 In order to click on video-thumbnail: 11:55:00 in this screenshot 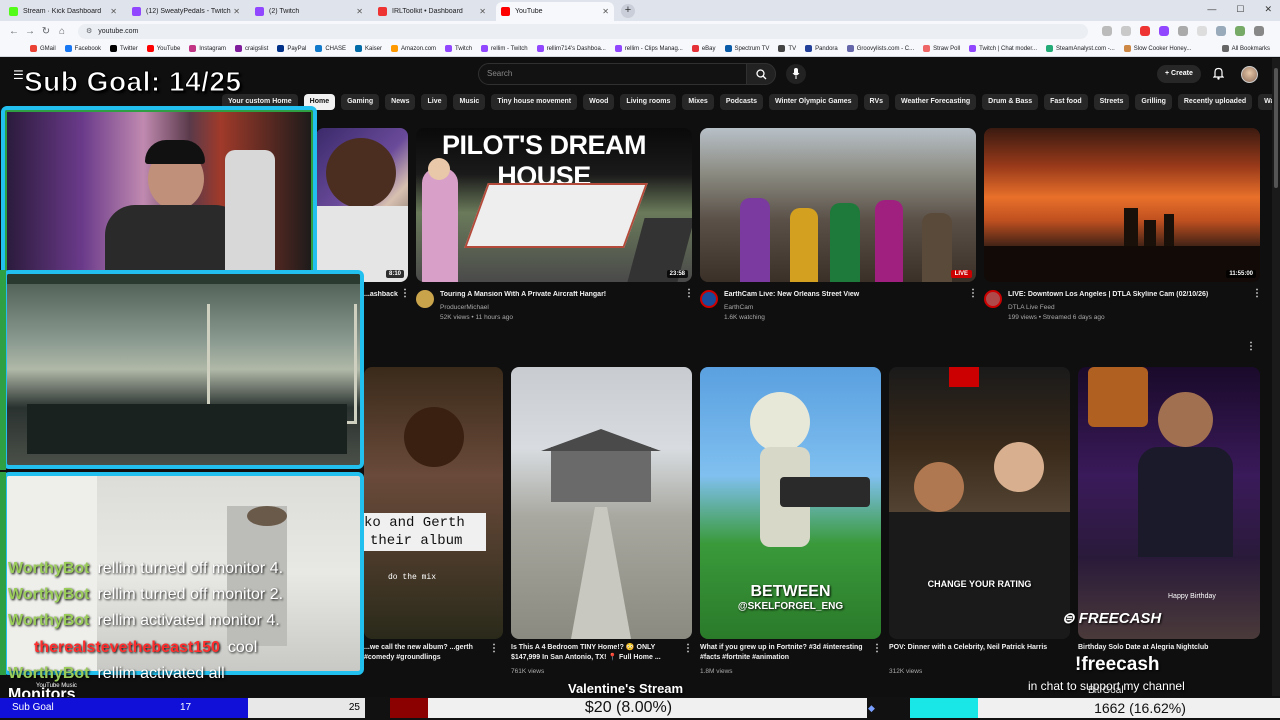, I will do `click(1122, 205)`.